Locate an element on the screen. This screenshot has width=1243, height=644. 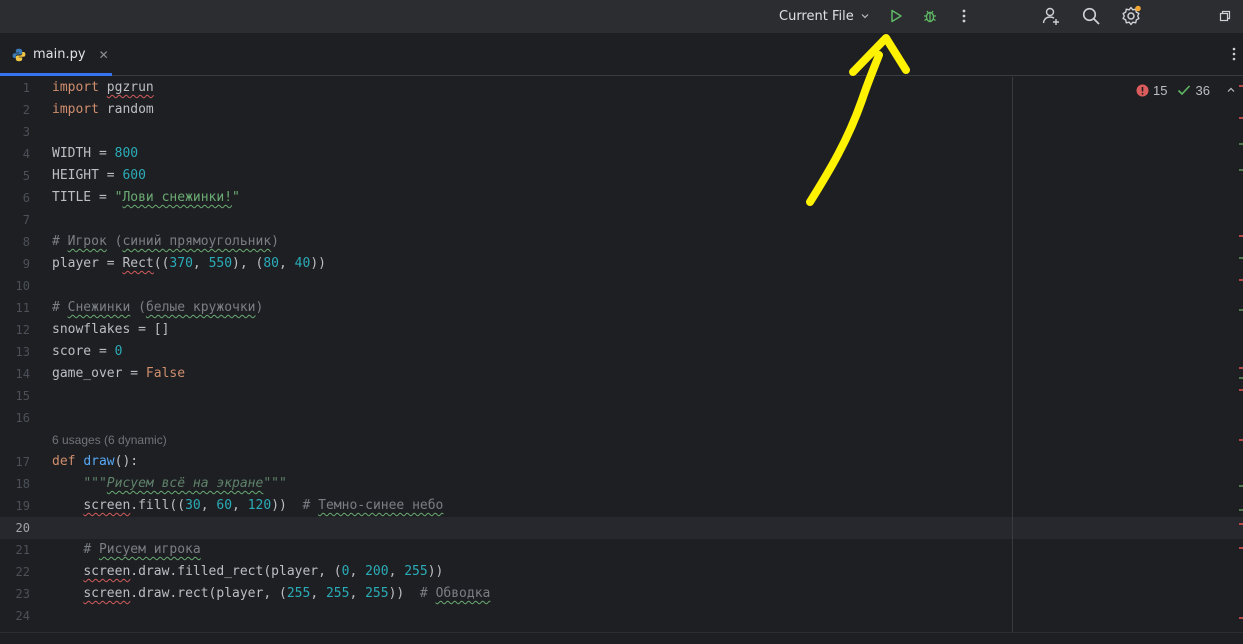
error-icon is located at coordinates (1142, 90).